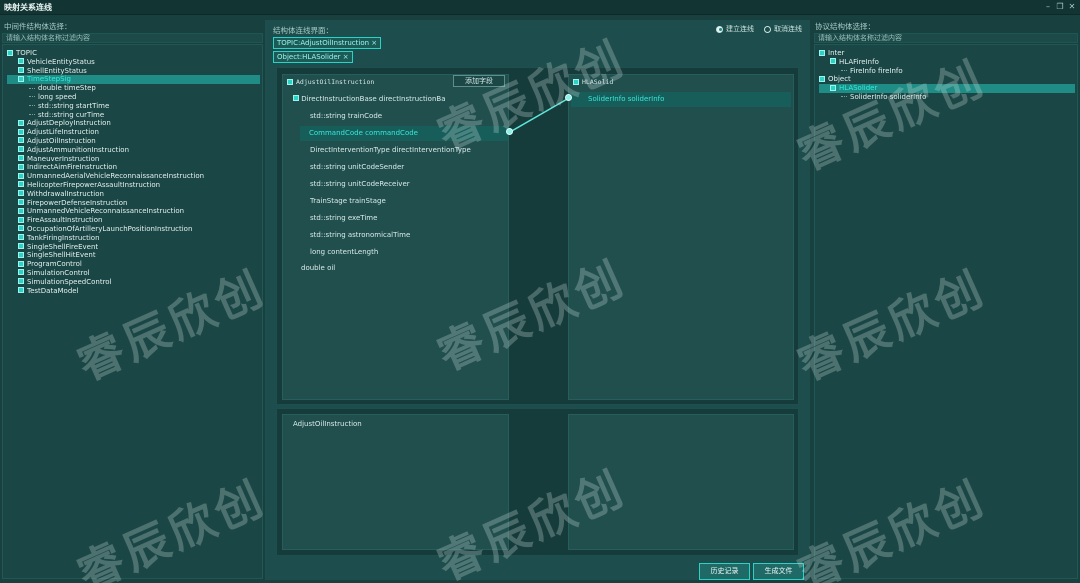 The image size is (1080, 583). I want to click on left-filter-input: 请输入结构体名称过滤内容, so click(132, 38).